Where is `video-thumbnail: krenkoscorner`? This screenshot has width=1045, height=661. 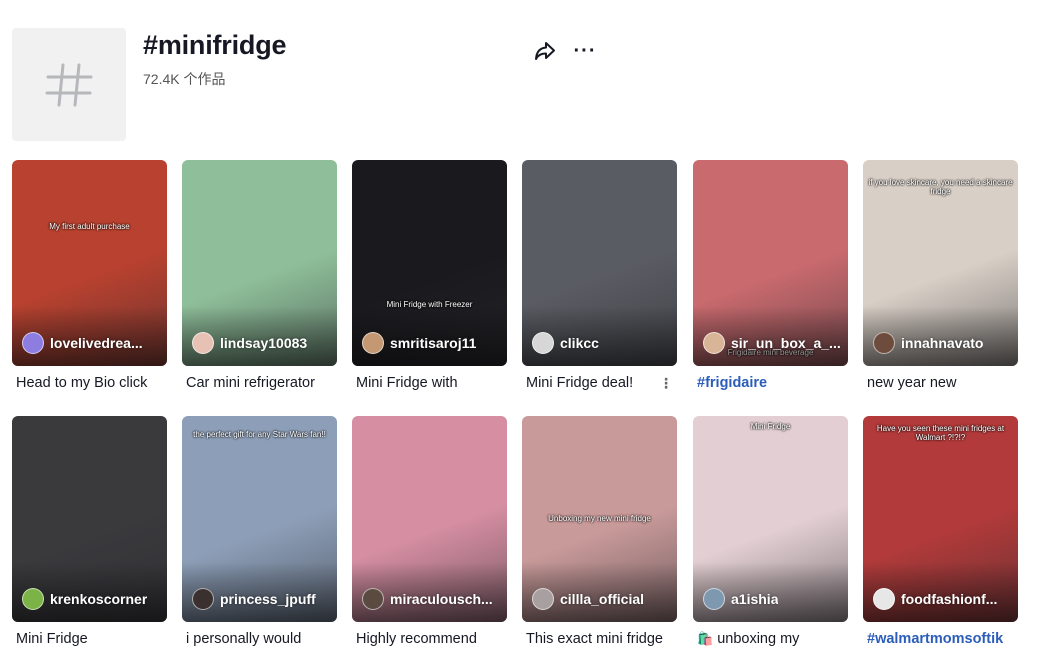
video-thumbnail: krenkoscorner is located at coordinates (89, 519).